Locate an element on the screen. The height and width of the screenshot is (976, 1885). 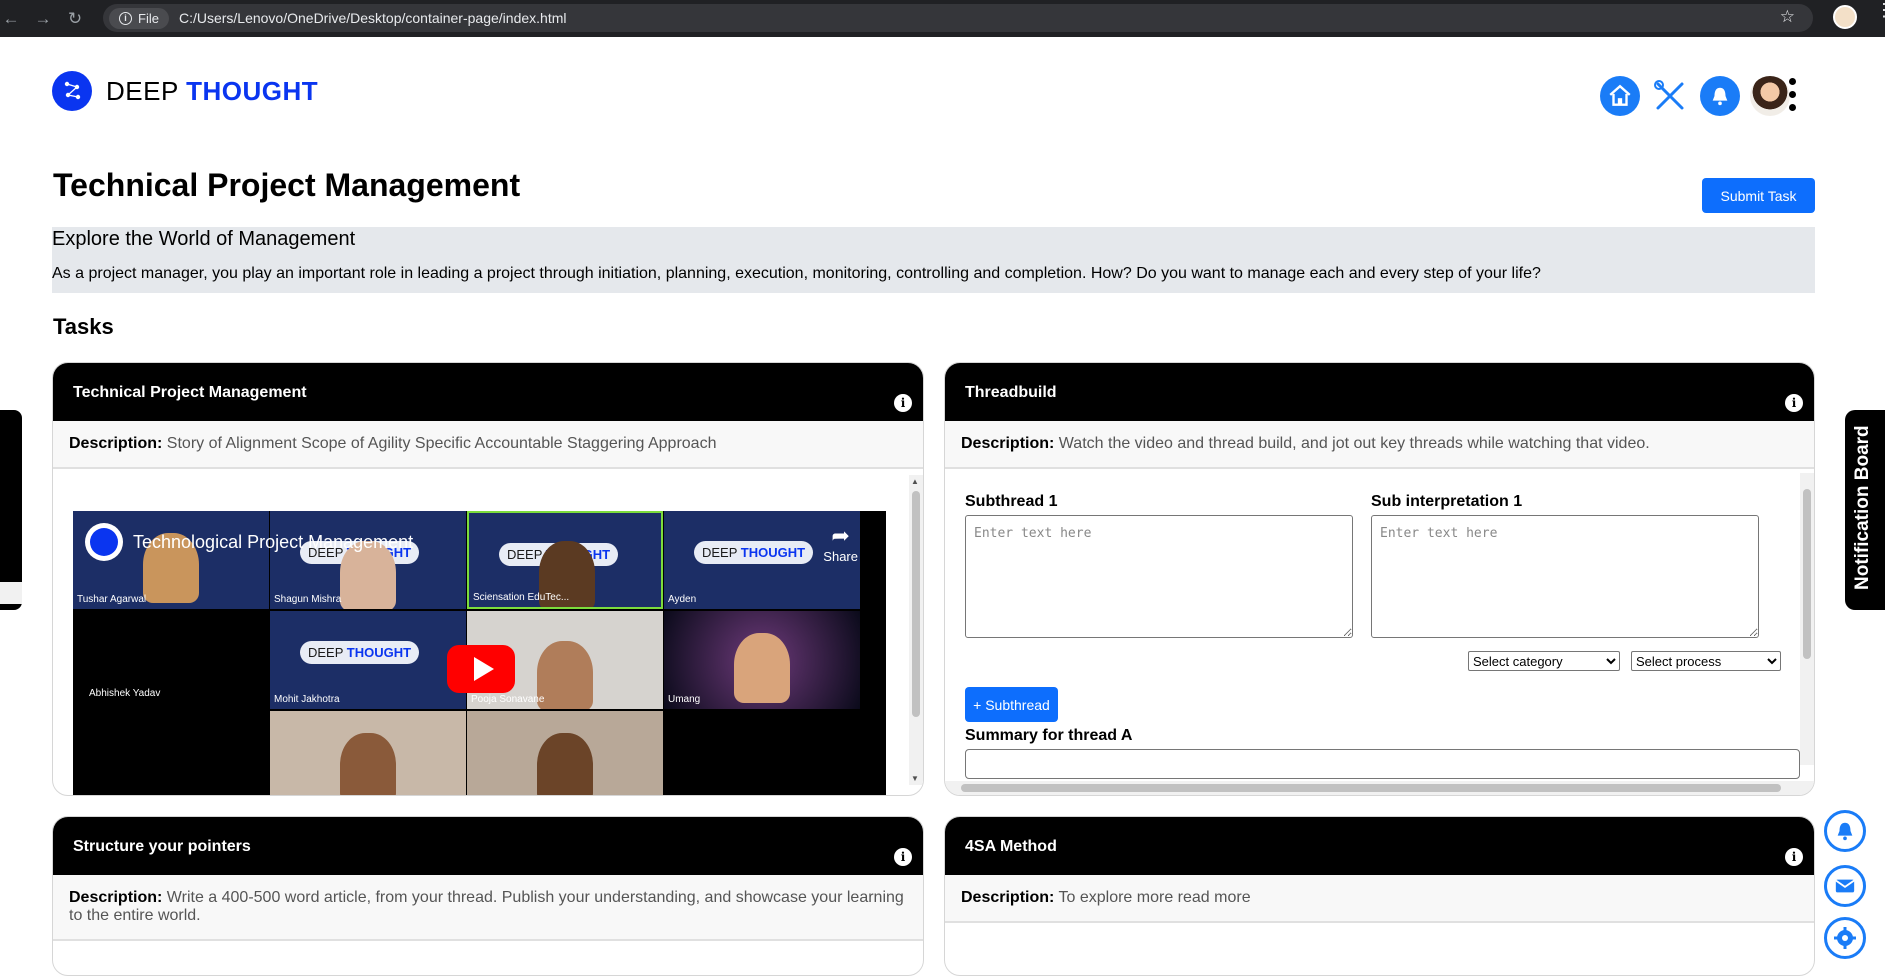
settings-gear-icon is located at coordinates (1845, 938).